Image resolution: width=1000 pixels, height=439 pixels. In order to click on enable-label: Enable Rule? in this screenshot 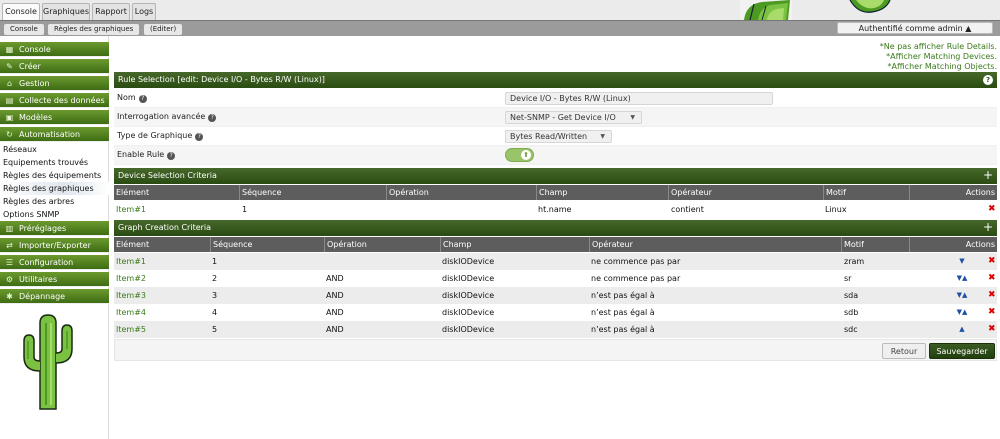, I will do `click(146, 155)`.